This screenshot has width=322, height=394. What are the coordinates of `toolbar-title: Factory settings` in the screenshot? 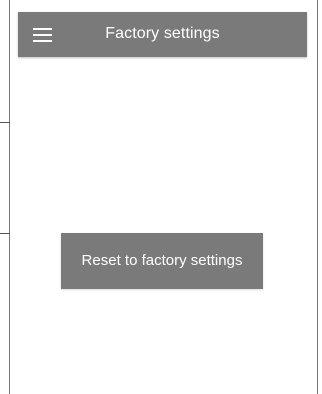 It's located at (162, 33).